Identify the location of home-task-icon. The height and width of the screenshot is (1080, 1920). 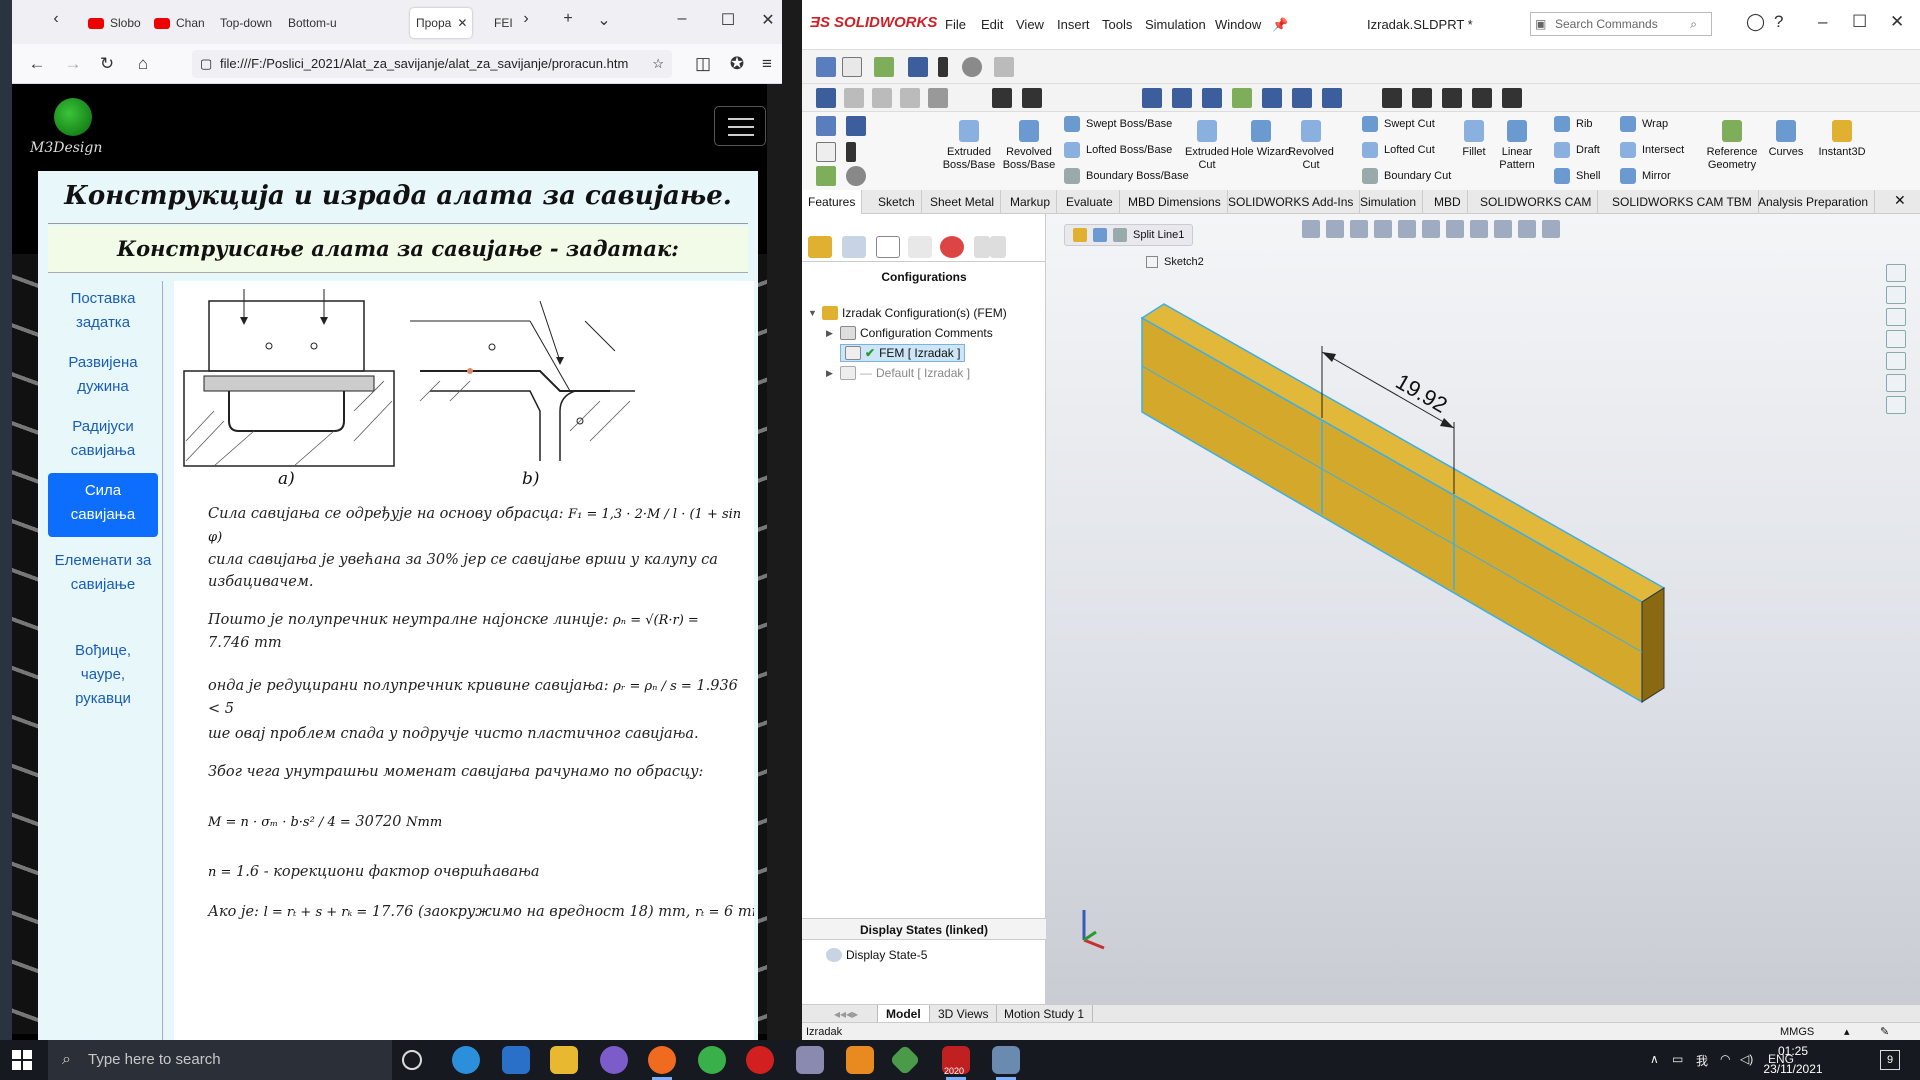
(1896, 273).